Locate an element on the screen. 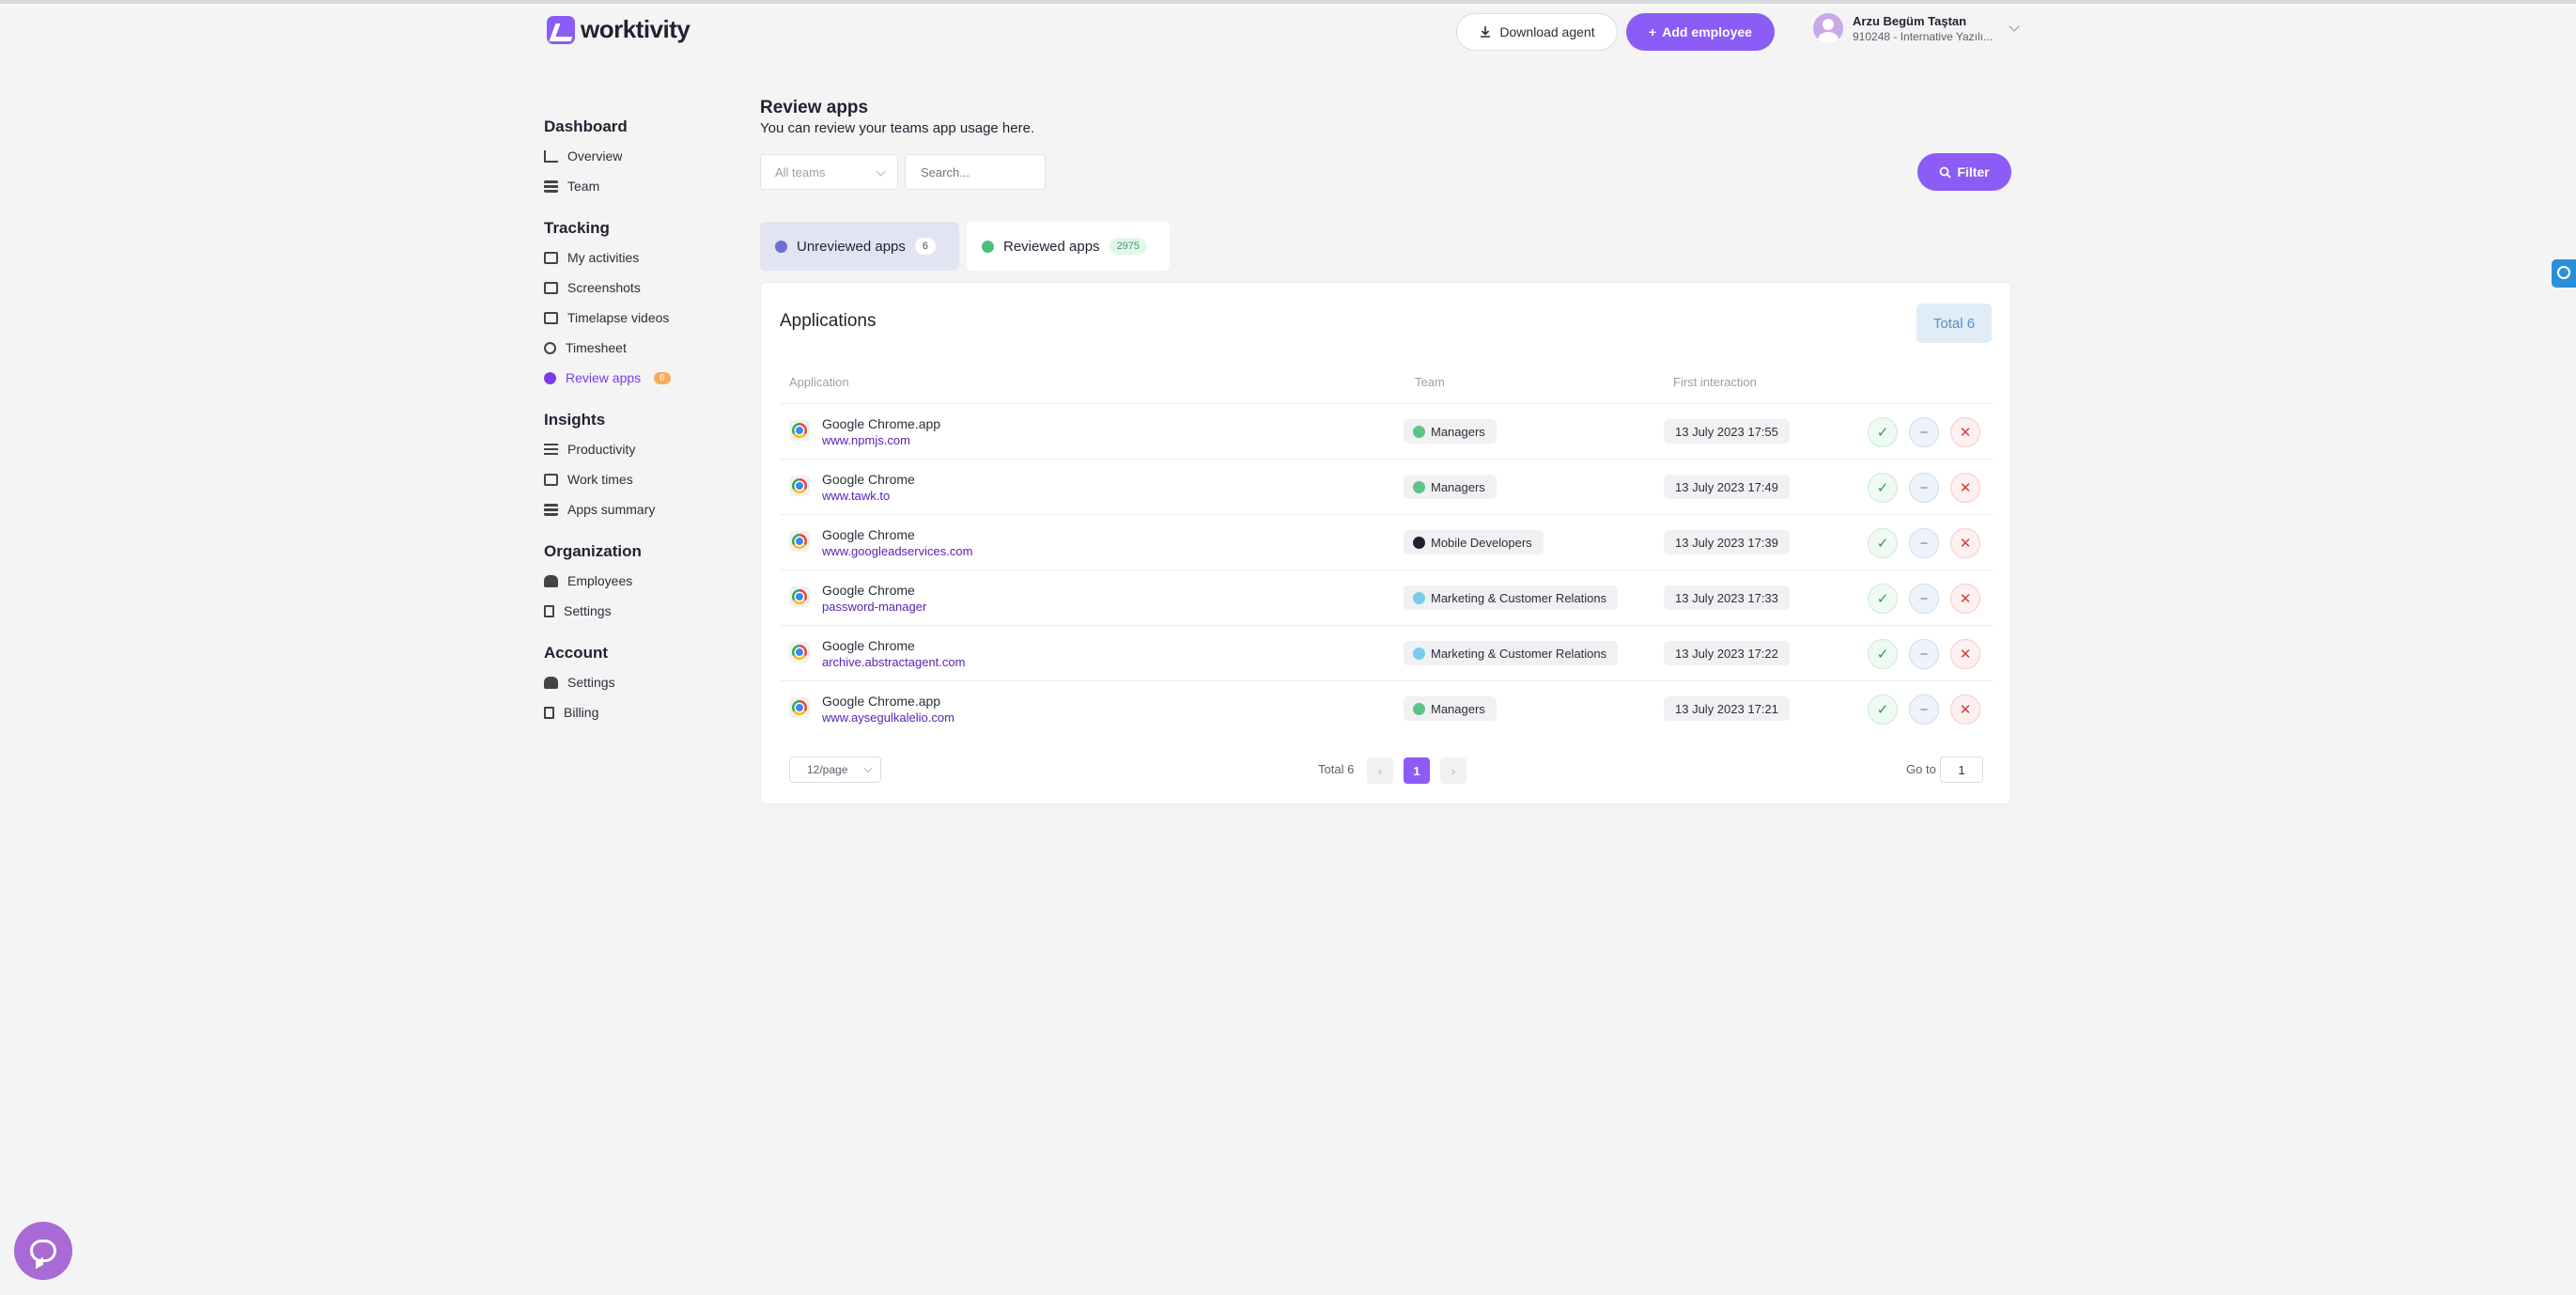 The image size is (2576, 1295). sidebar-item-billing: Billing is located at coordinates (647, 712).